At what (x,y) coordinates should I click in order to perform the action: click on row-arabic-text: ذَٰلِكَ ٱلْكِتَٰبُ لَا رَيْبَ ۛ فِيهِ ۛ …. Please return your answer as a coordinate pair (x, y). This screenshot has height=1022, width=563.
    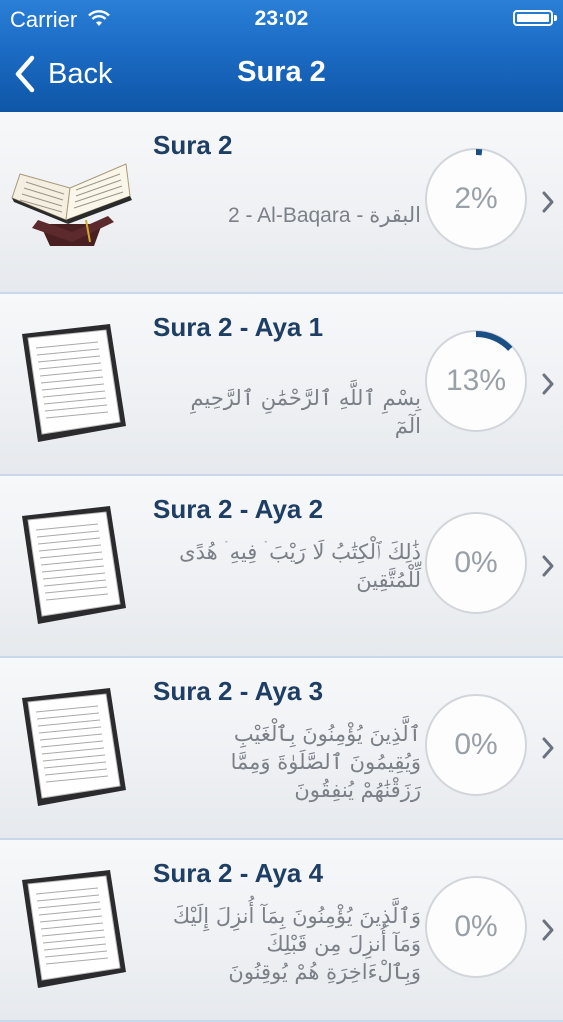
    Looking at the image, I should click on (296, 566).